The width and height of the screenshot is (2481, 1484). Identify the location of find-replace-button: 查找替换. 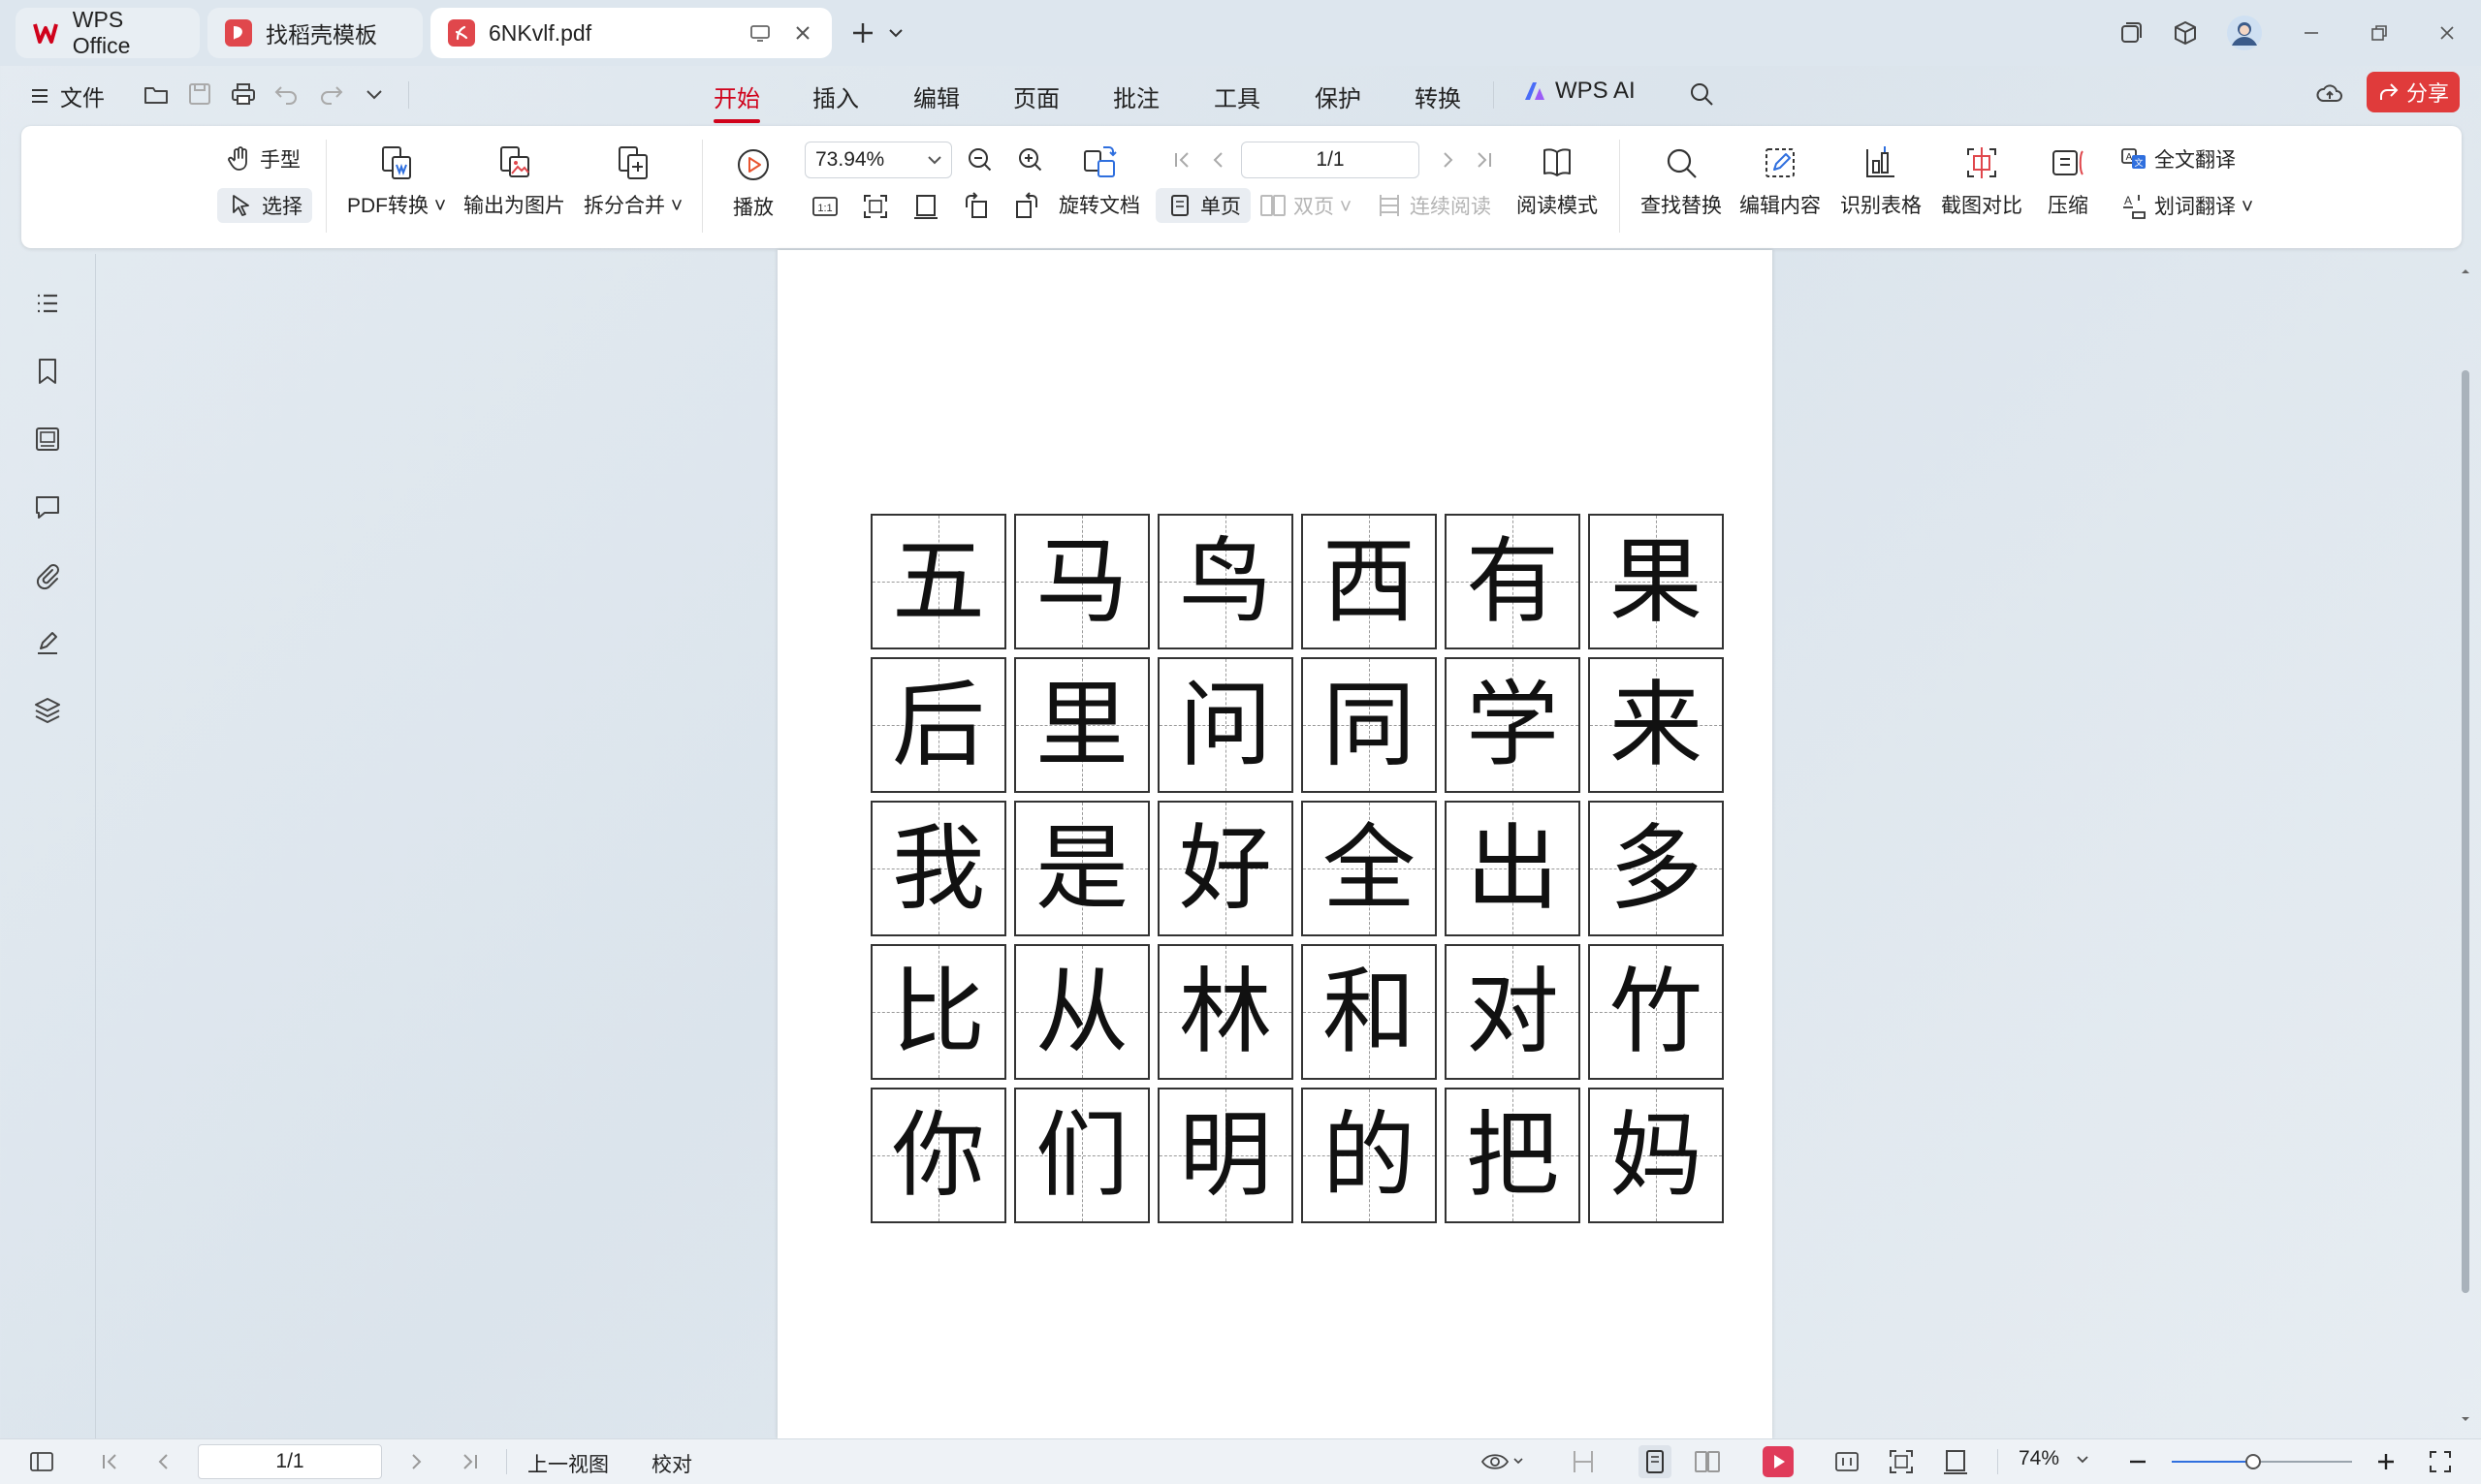
(1681, 181).